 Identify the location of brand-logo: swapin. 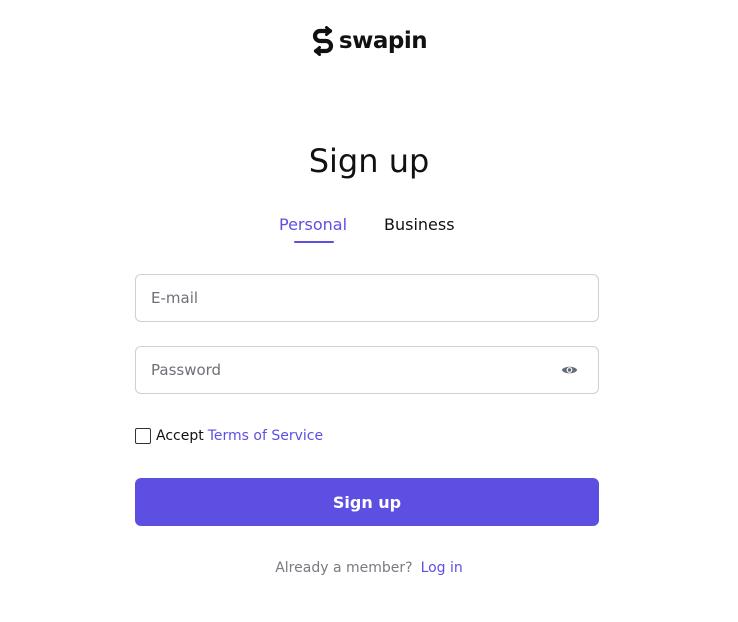
(369, 41).